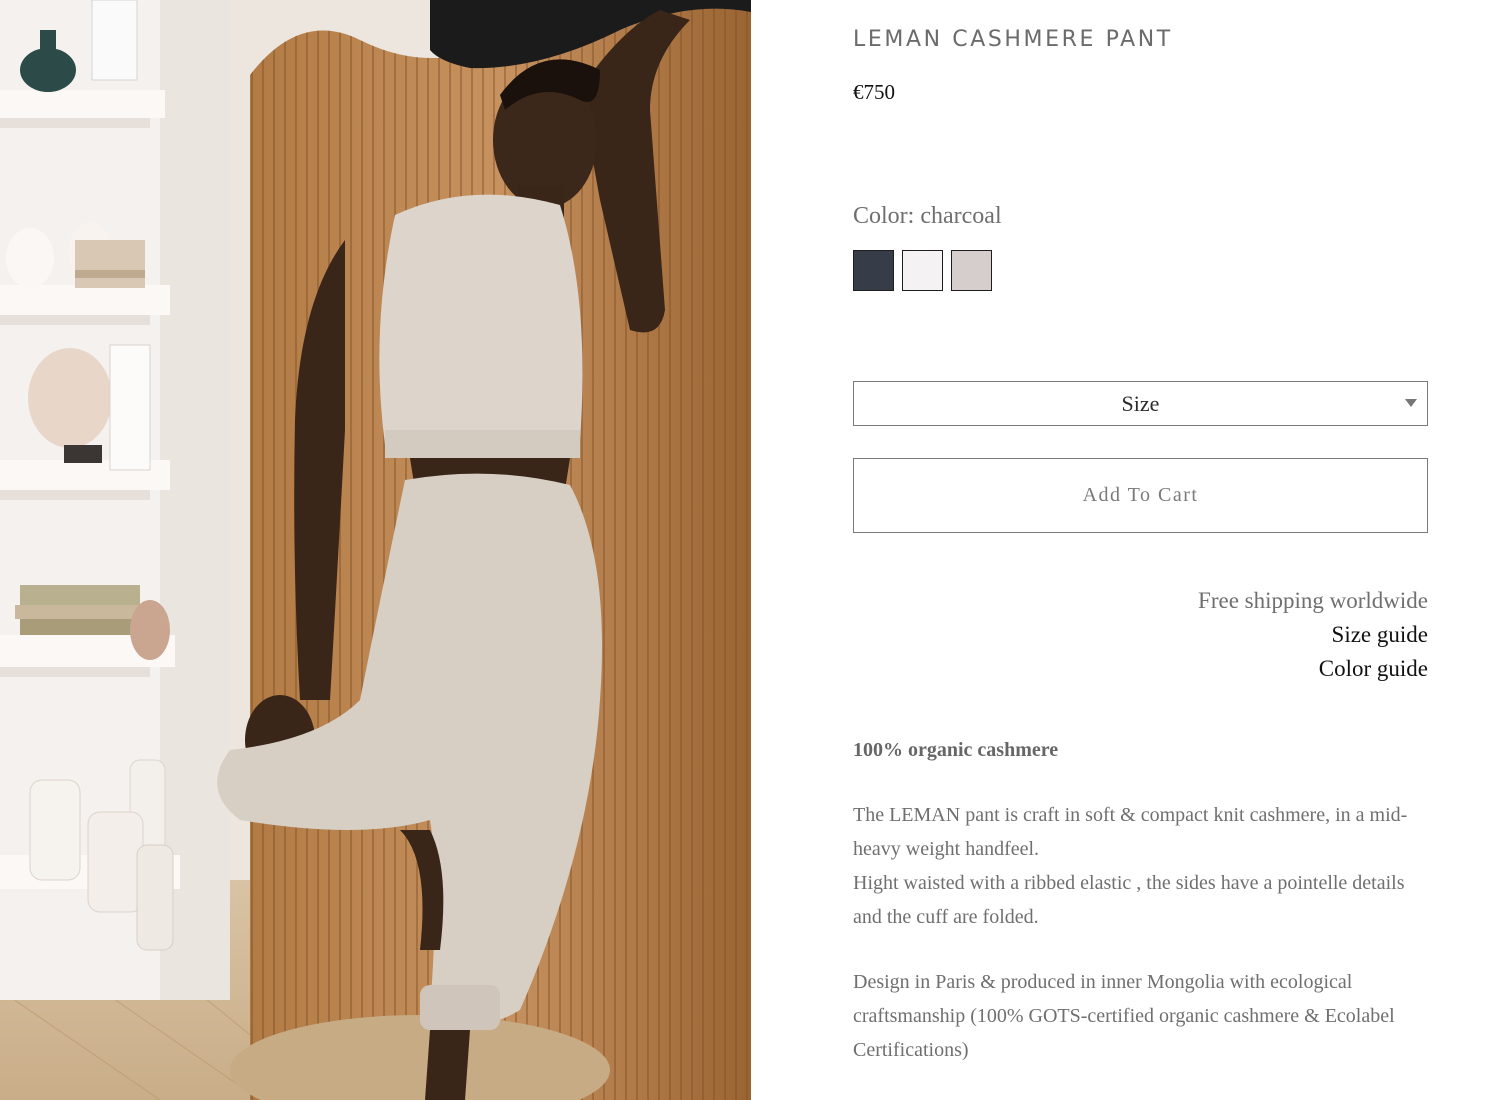 The image size is (1506, 1100). I want to click on color-swatches, so click(922, 270).